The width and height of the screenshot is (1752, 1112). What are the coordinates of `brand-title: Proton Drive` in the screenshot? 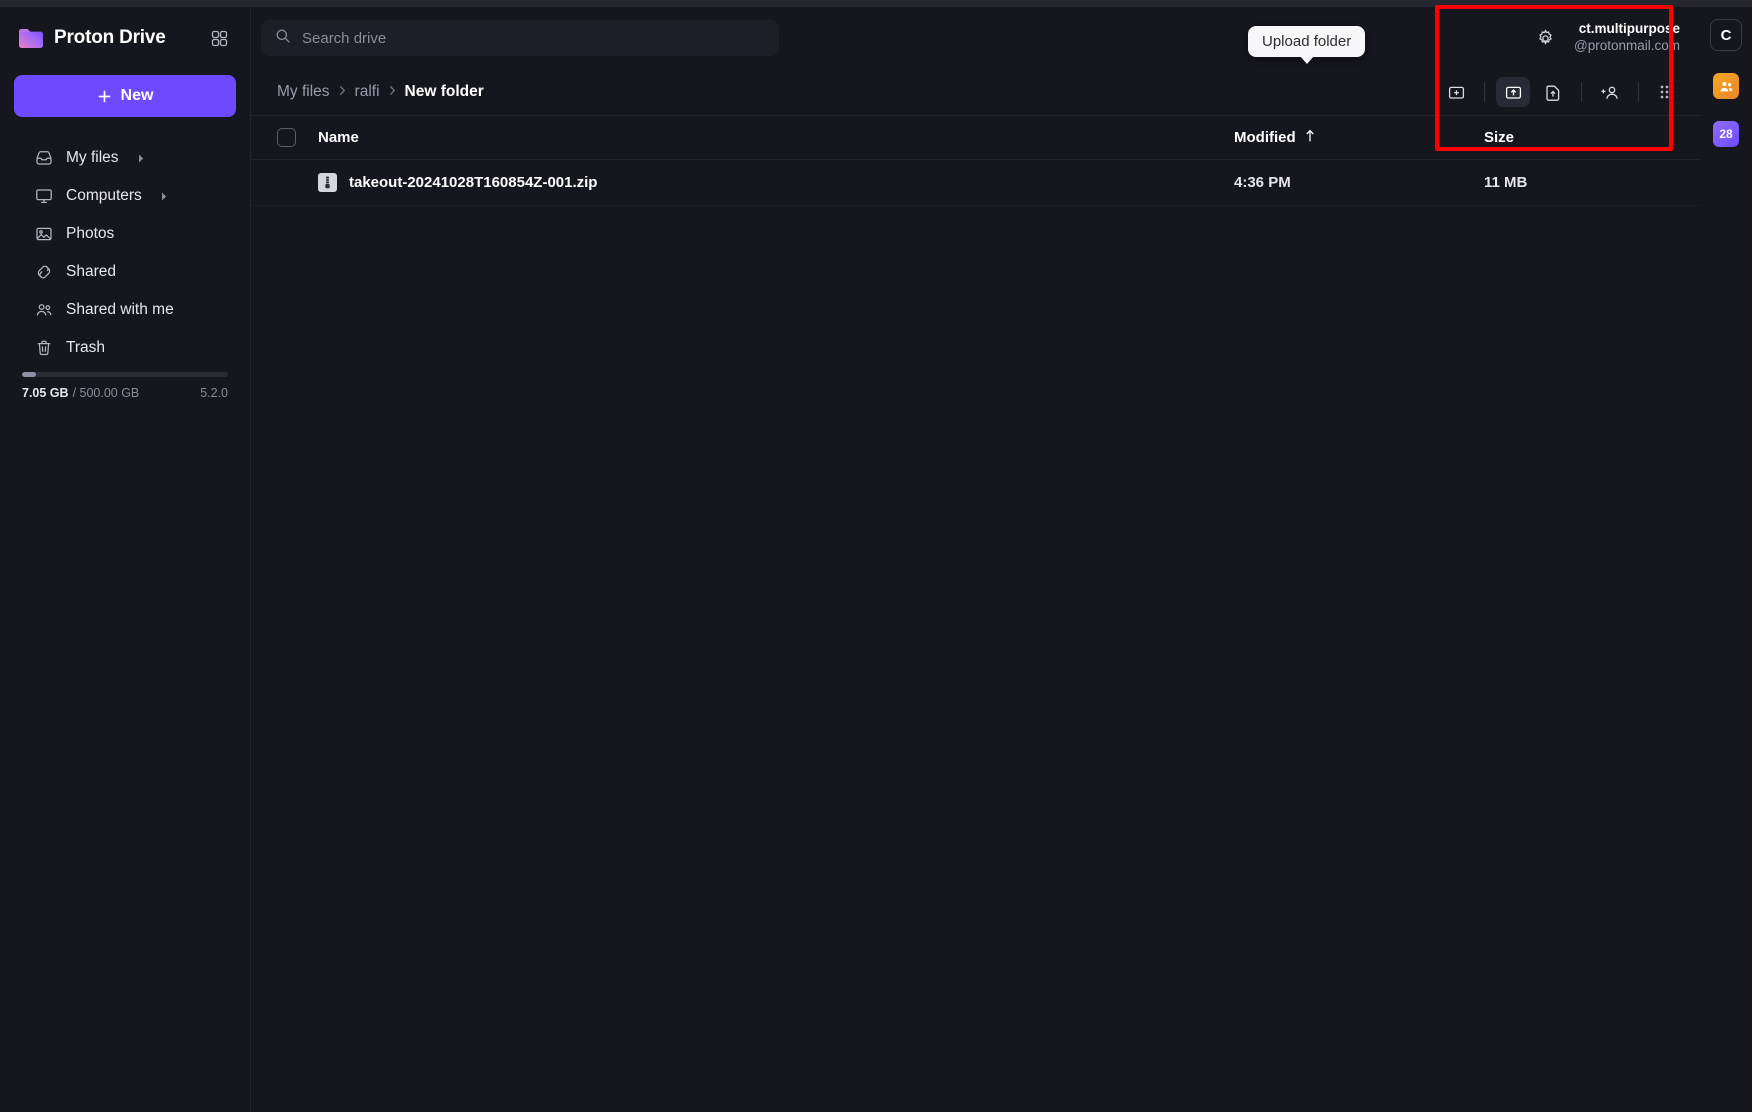 It's located at (110, 37).